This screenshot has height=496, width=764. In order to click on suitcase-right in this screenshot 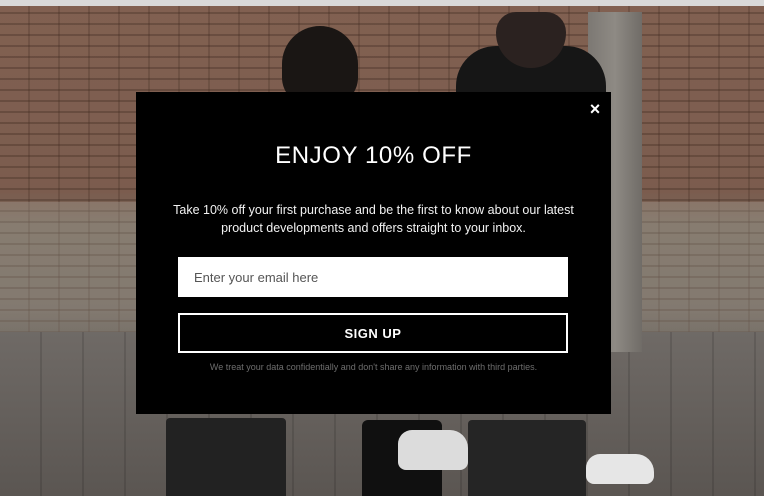, I will do `click(527, 458)`.